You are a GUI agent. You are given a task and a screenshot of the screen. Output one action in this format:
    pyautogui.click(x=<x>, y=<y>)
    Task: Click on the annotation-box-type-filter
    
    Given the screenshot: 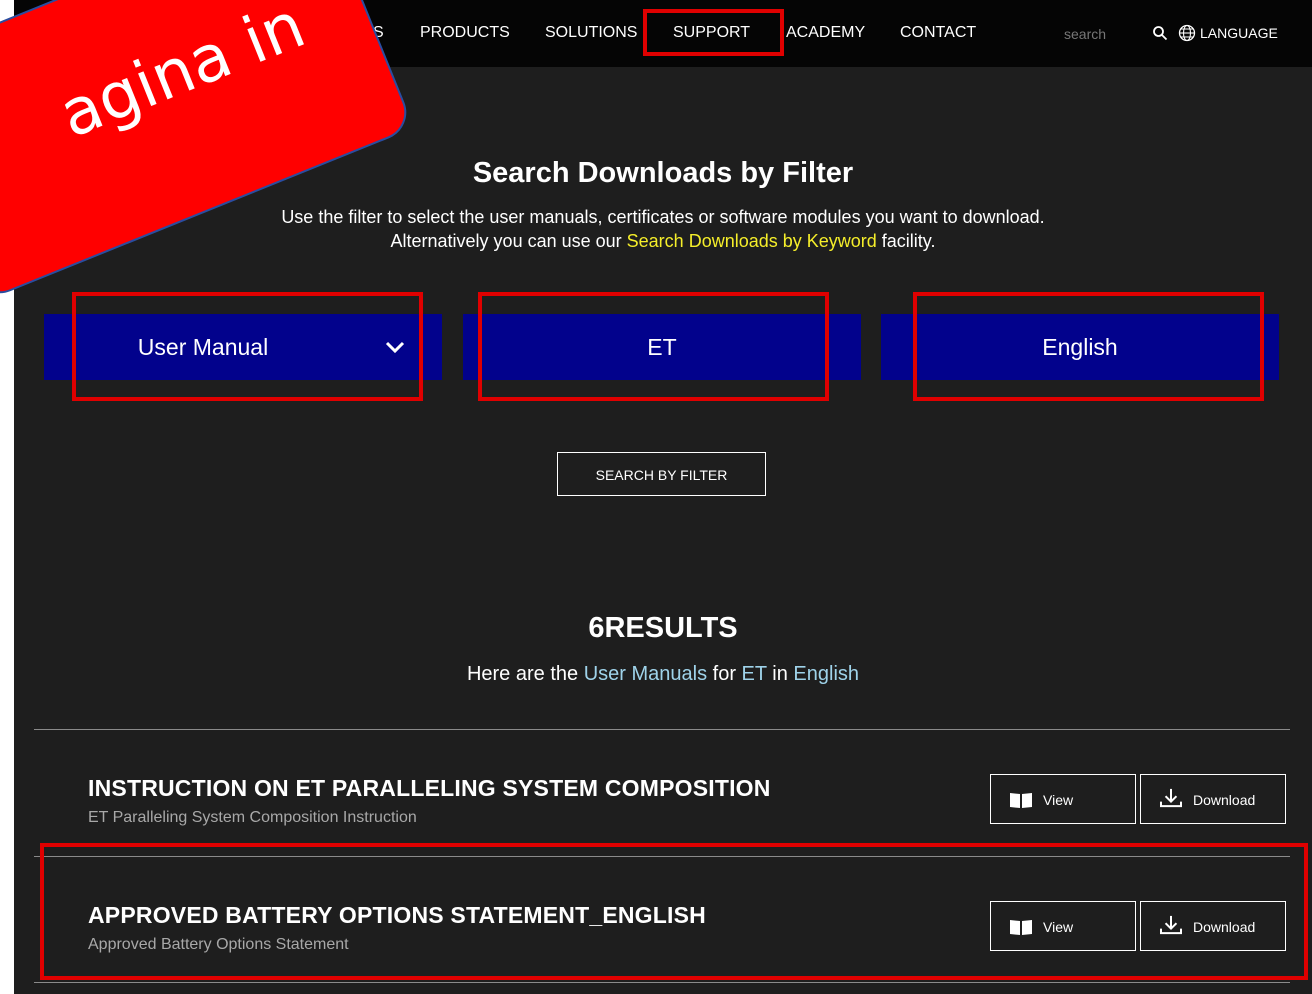 What is the action you would take?
    pyautogui.click(x=247, y=346)
    